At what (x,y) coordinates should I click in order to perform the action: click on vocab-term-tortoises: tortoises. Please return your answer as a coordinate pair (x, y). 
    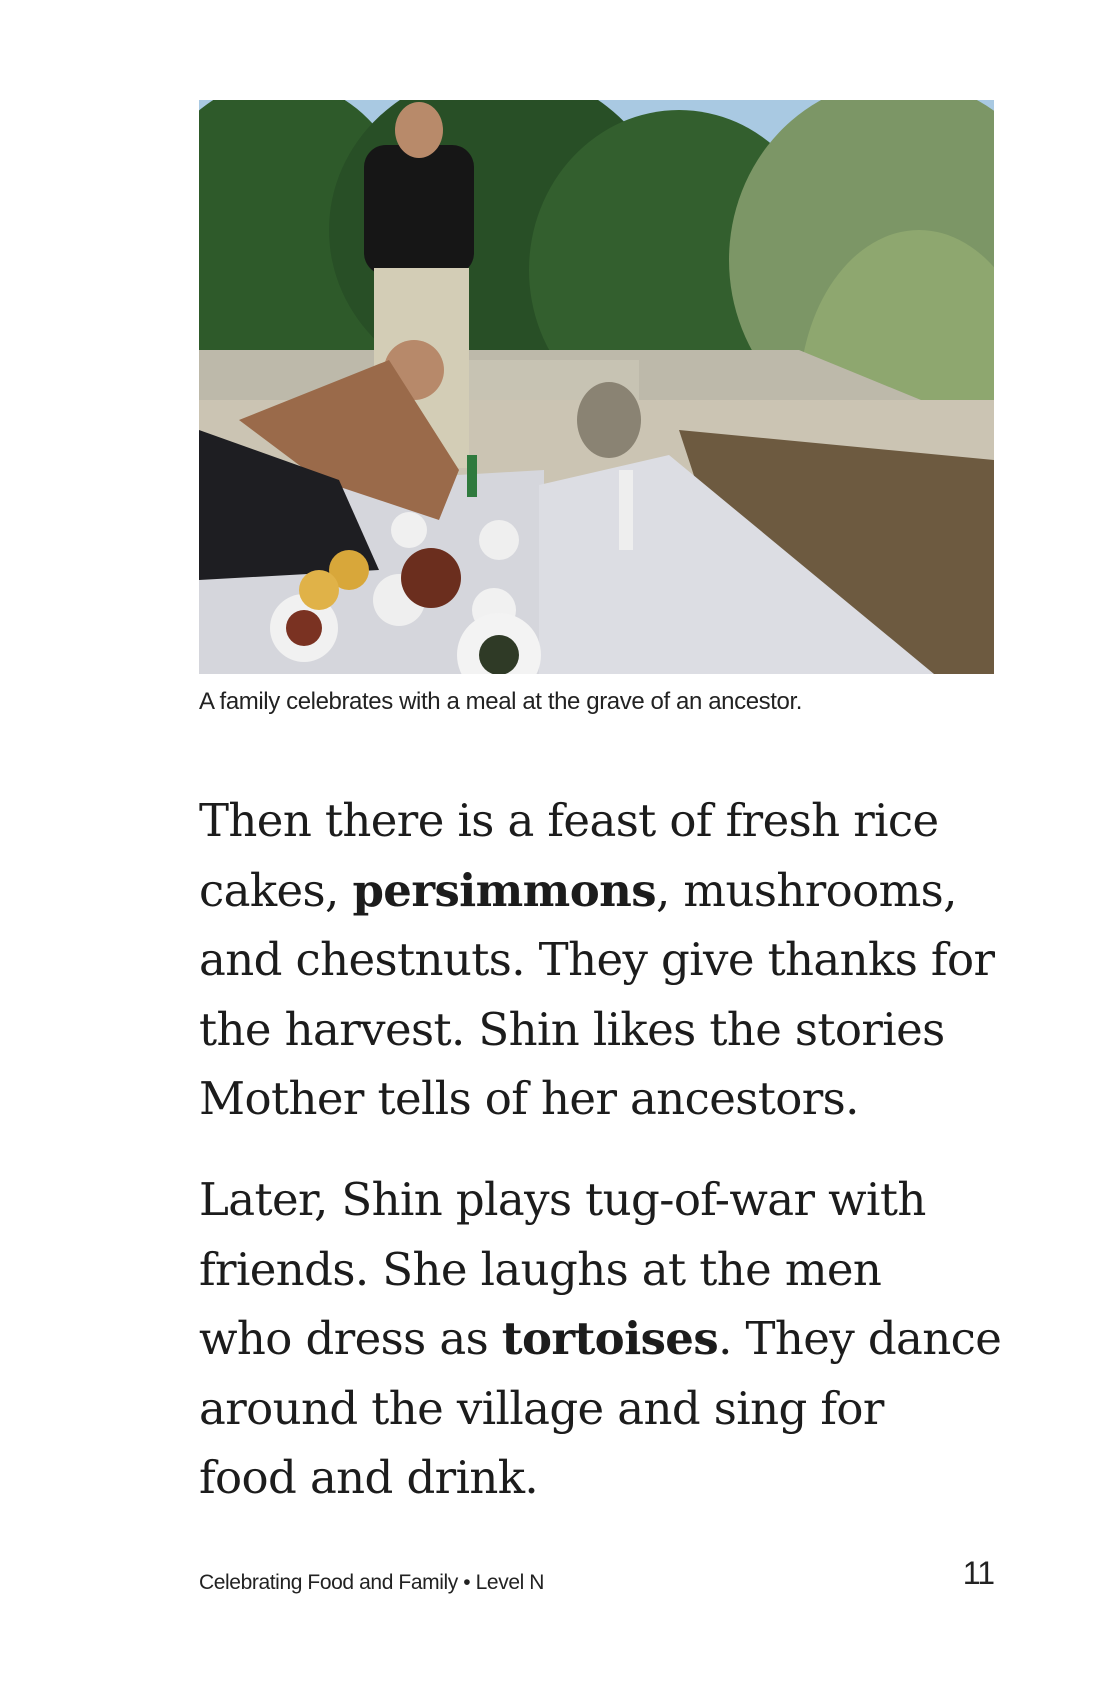
    Looking at the image, I should click on (610, 1338).